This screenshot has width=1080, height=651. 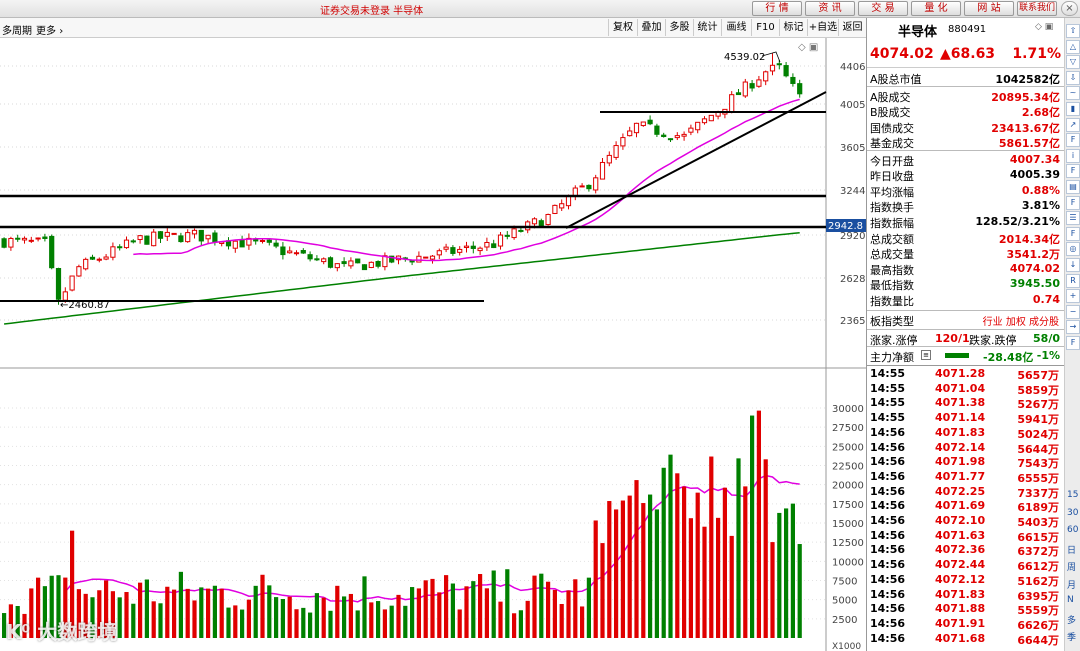 I want to click on arrow-small-icon: ↓, so click(x=1073, y=265).